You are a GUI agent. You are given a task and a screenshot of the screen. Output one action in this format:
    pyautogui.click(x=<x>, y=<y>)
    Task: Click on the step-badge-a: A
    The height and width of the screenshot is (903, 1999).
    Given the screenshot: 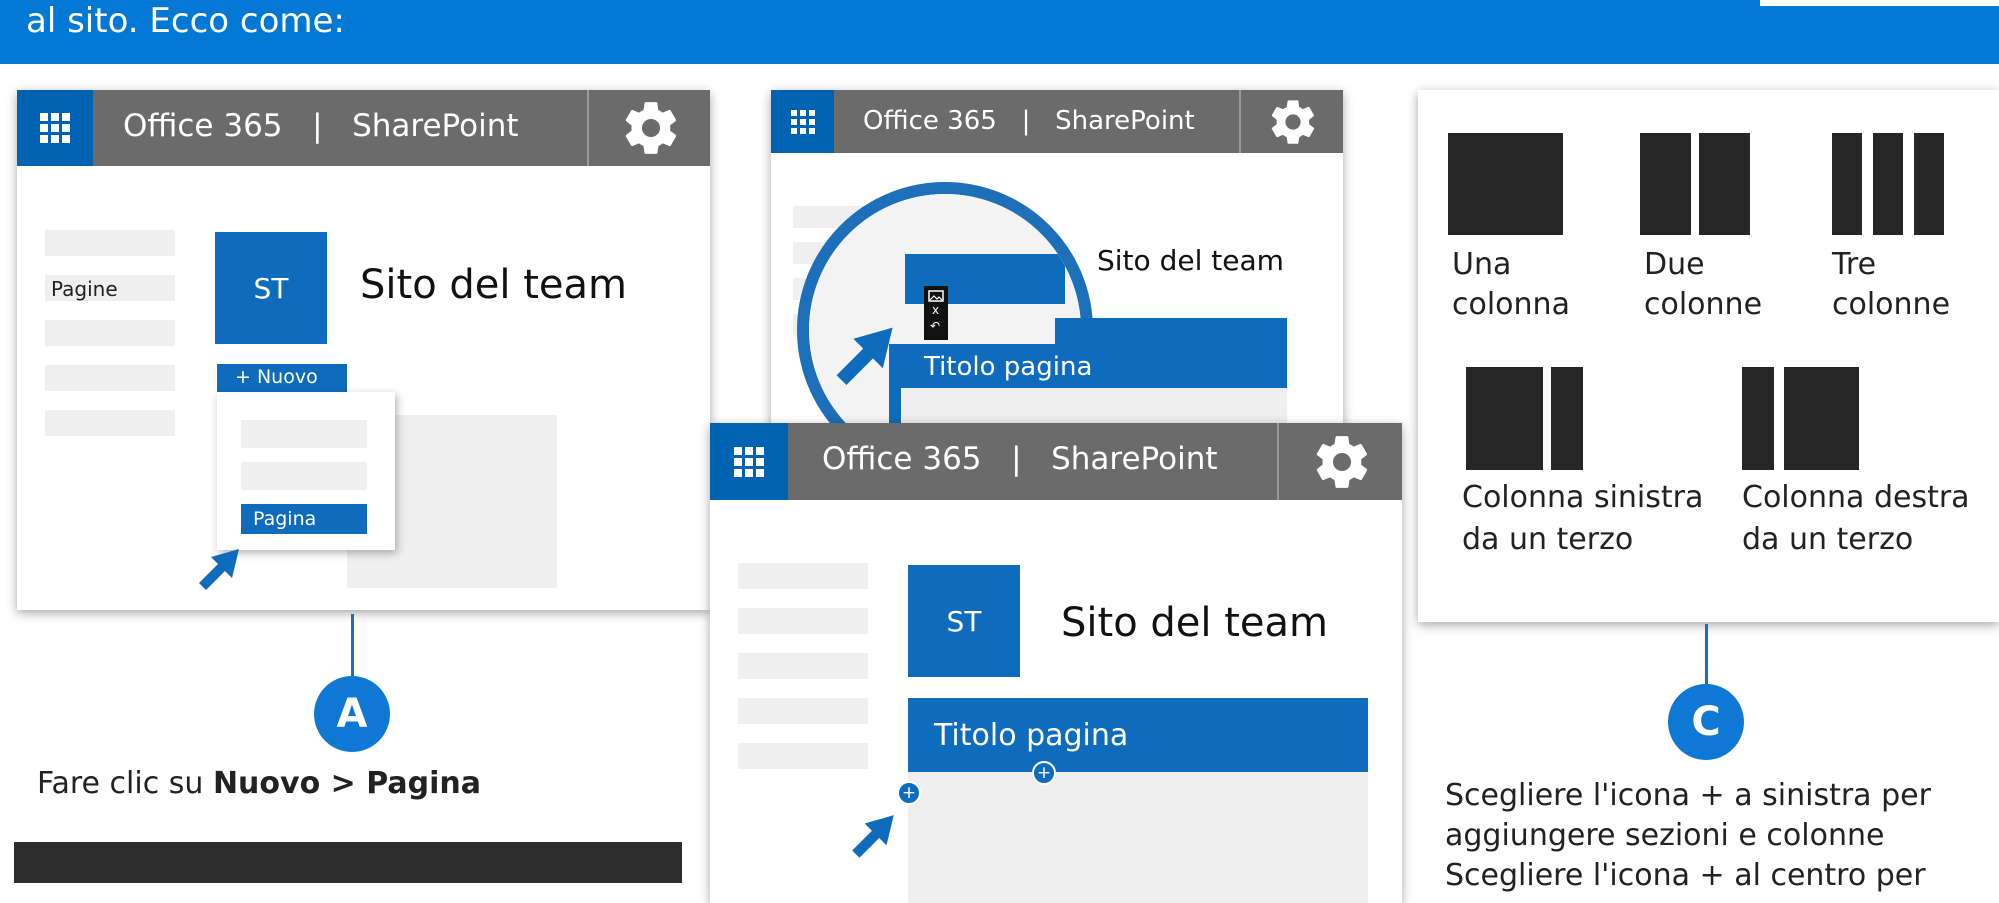 What is the action you would take?
    pyautogui.click(x=352, y=714)
    